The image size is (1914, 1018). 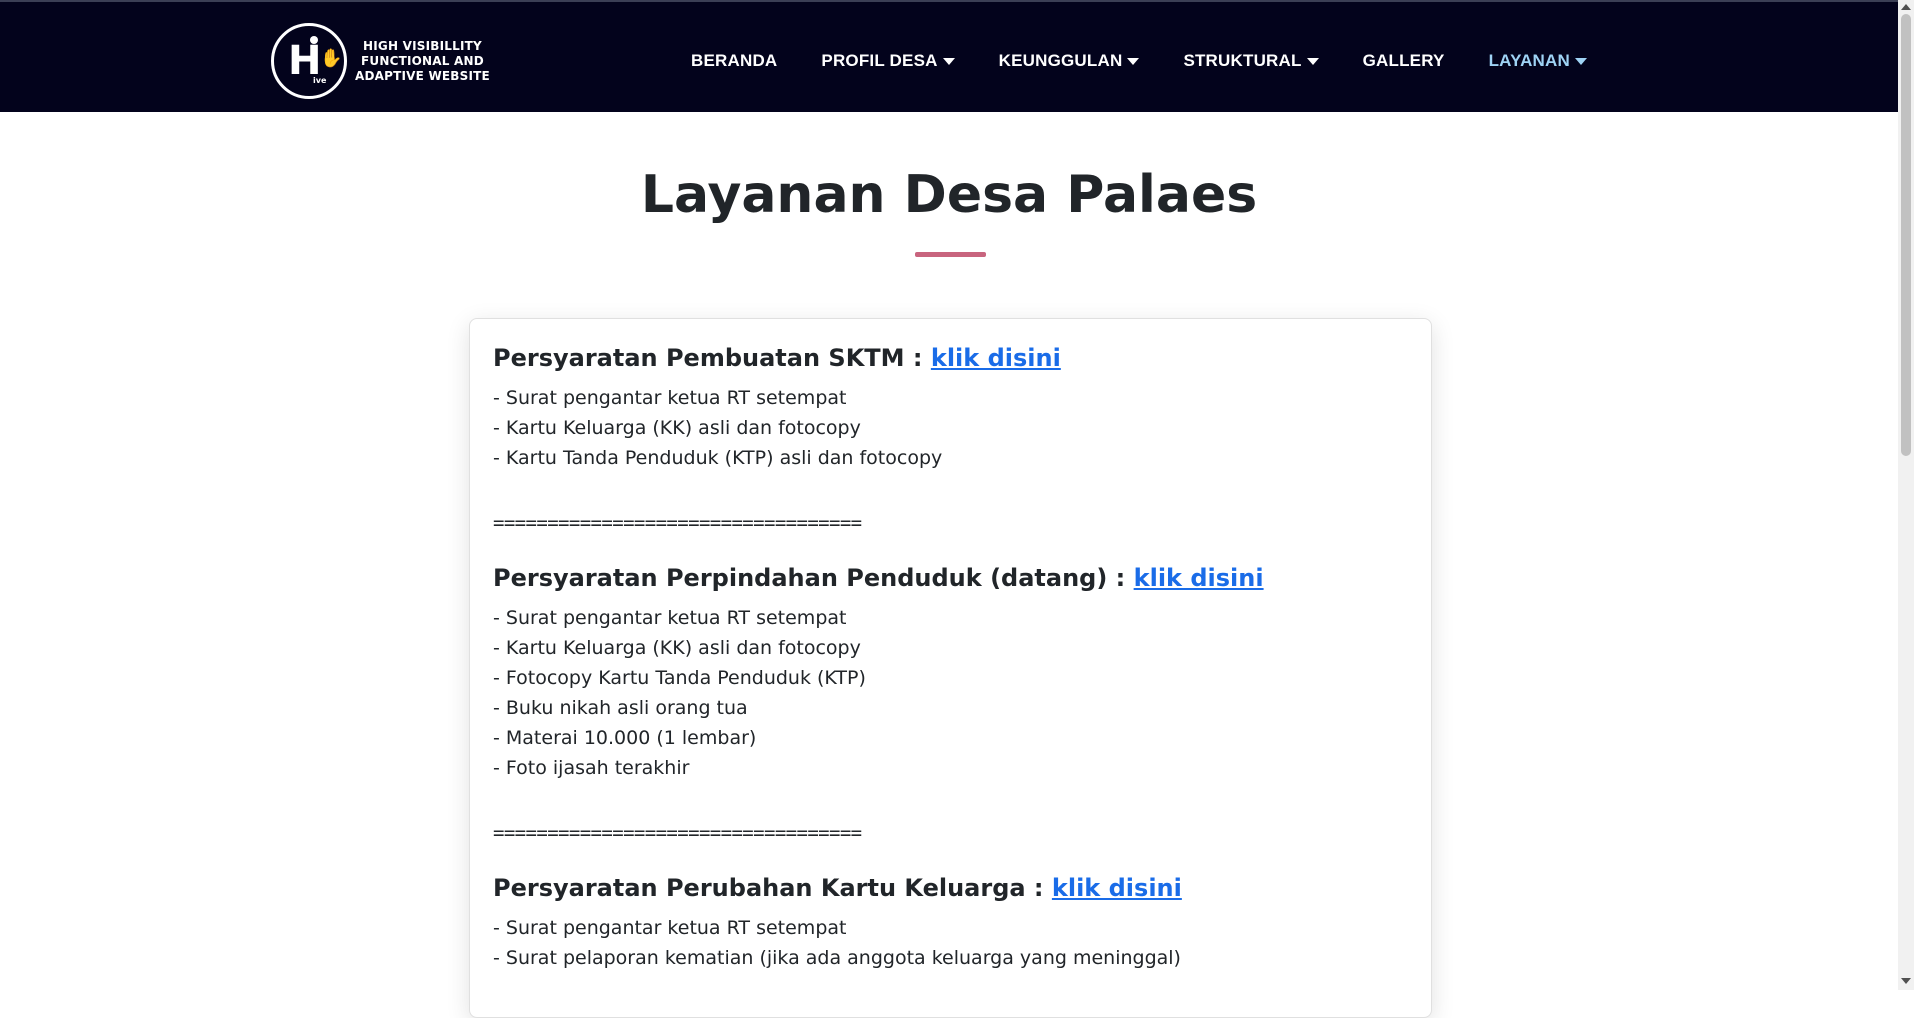 I want to click on logo-line-3: ADAPTIVE WEBSITE, so click(x=422, y=75).